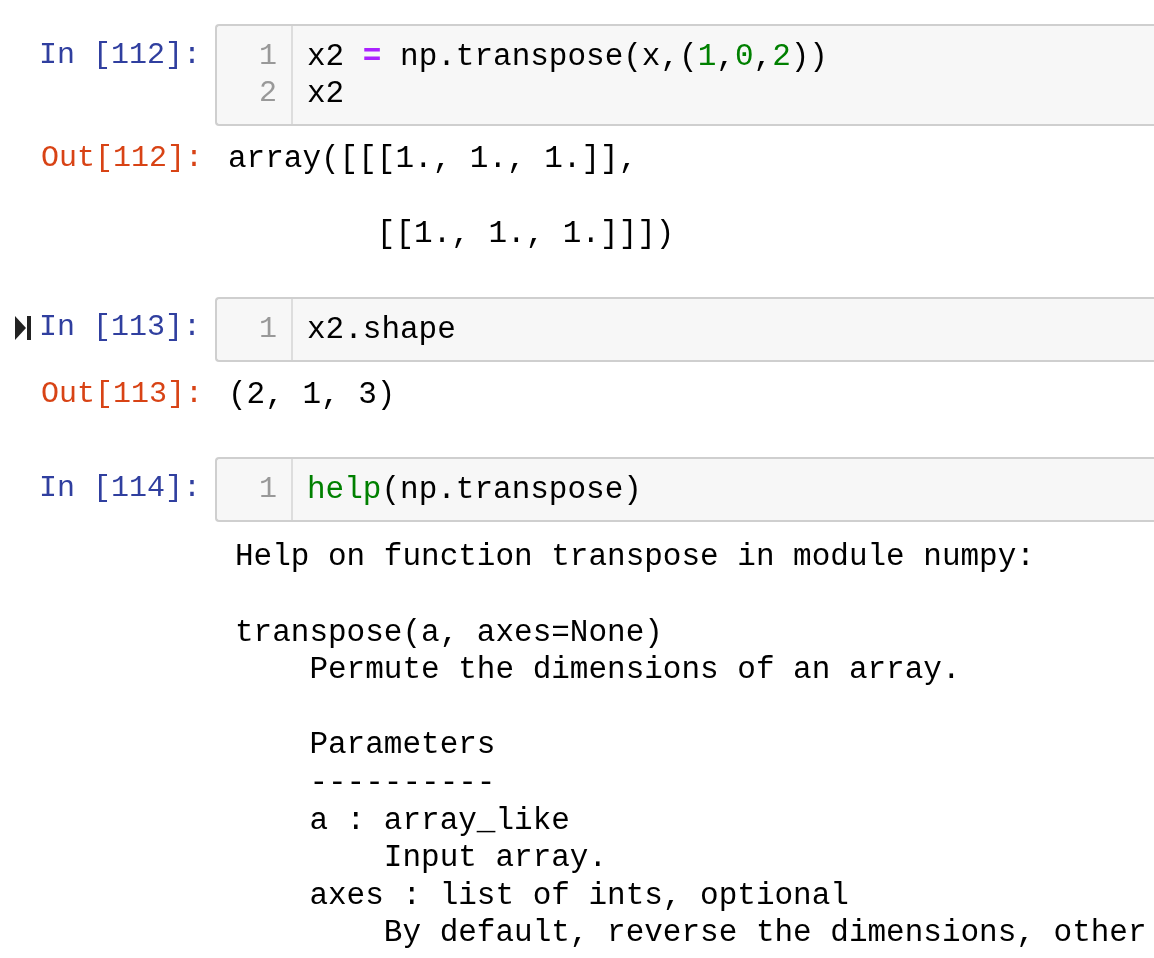 The image size is (1154, 958). Describe the element at coordinates (121, 394) in the screenshot. I see `output-prompt: Out[113]:` at that location.